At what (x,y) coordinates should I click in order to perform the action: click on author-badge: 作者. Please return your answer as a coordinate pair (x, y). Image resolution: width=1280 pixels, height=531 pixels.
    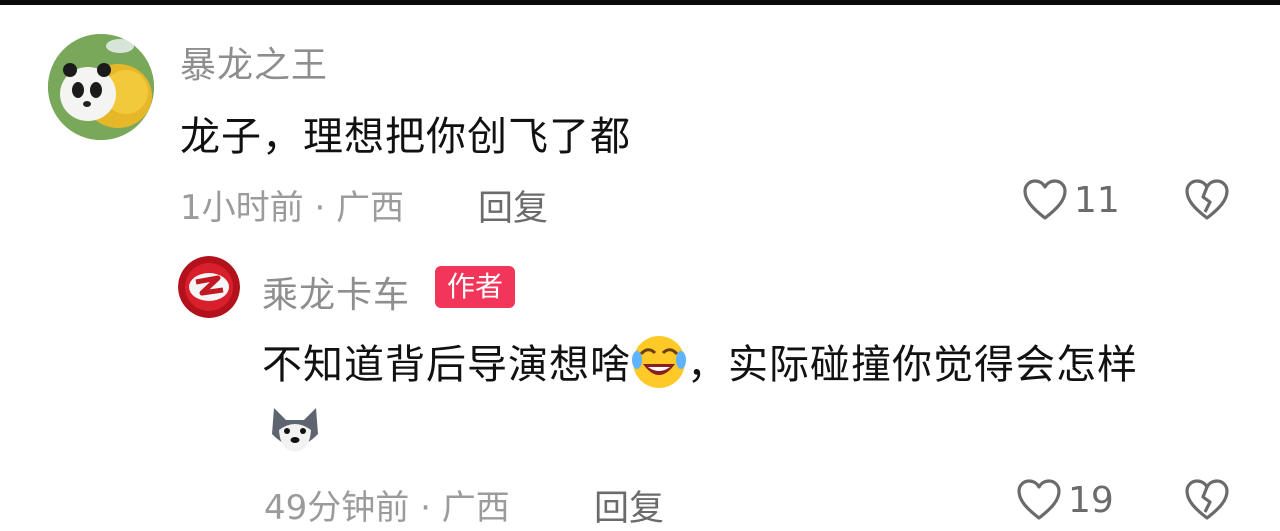
    Looking at the image, I should click on (475, 287).